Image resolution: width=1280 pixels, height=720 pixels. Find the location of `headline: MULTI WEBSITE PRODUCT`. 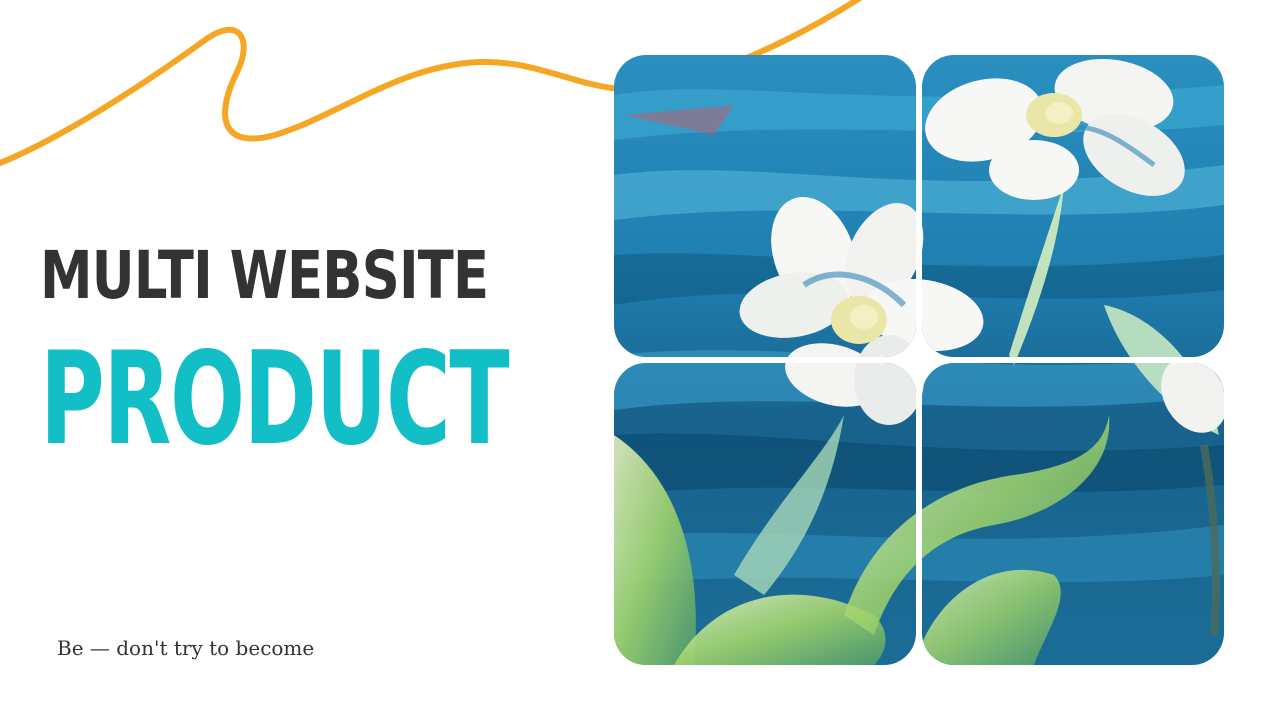

headline: MULTI WEBSITE PRODUCT is located at coordinates (300, 348).